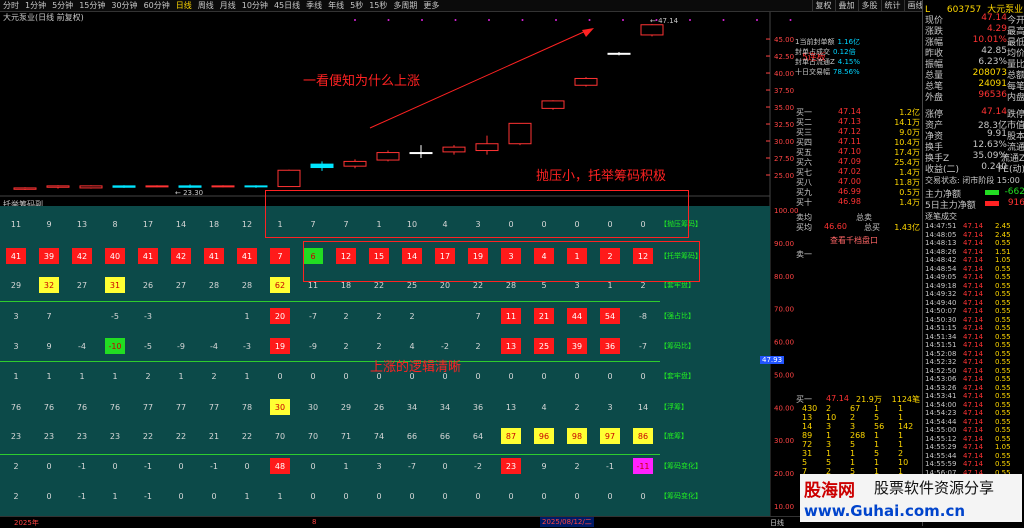  I want to click on tick-time: 14:54:44, so click(941, 421).